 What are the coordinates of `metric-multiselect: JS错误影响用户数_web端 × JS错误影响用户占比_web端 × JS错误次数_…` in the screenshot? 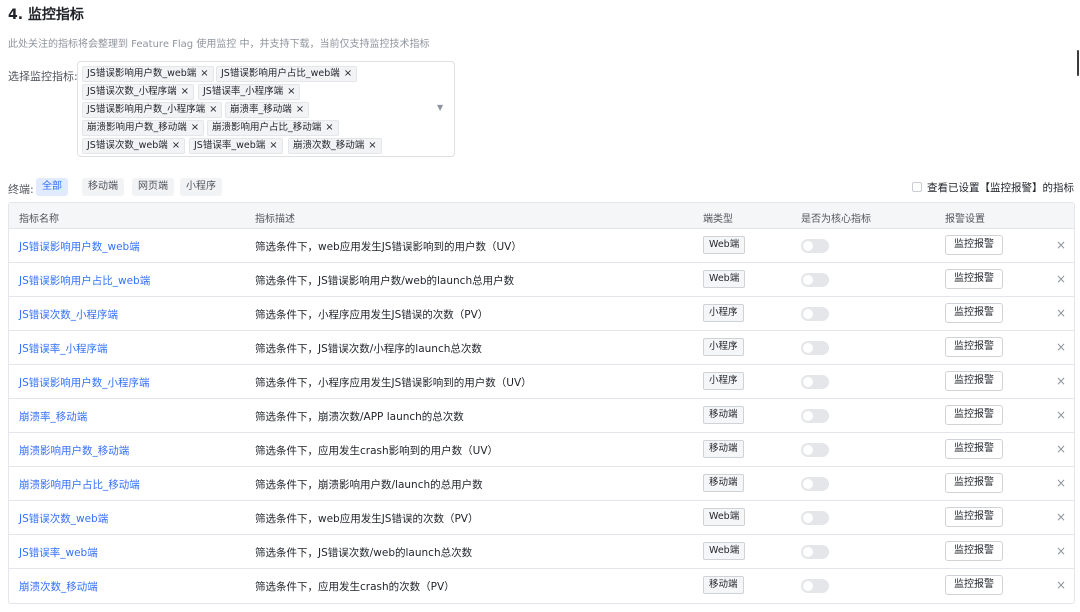 It's located at (266, 109).